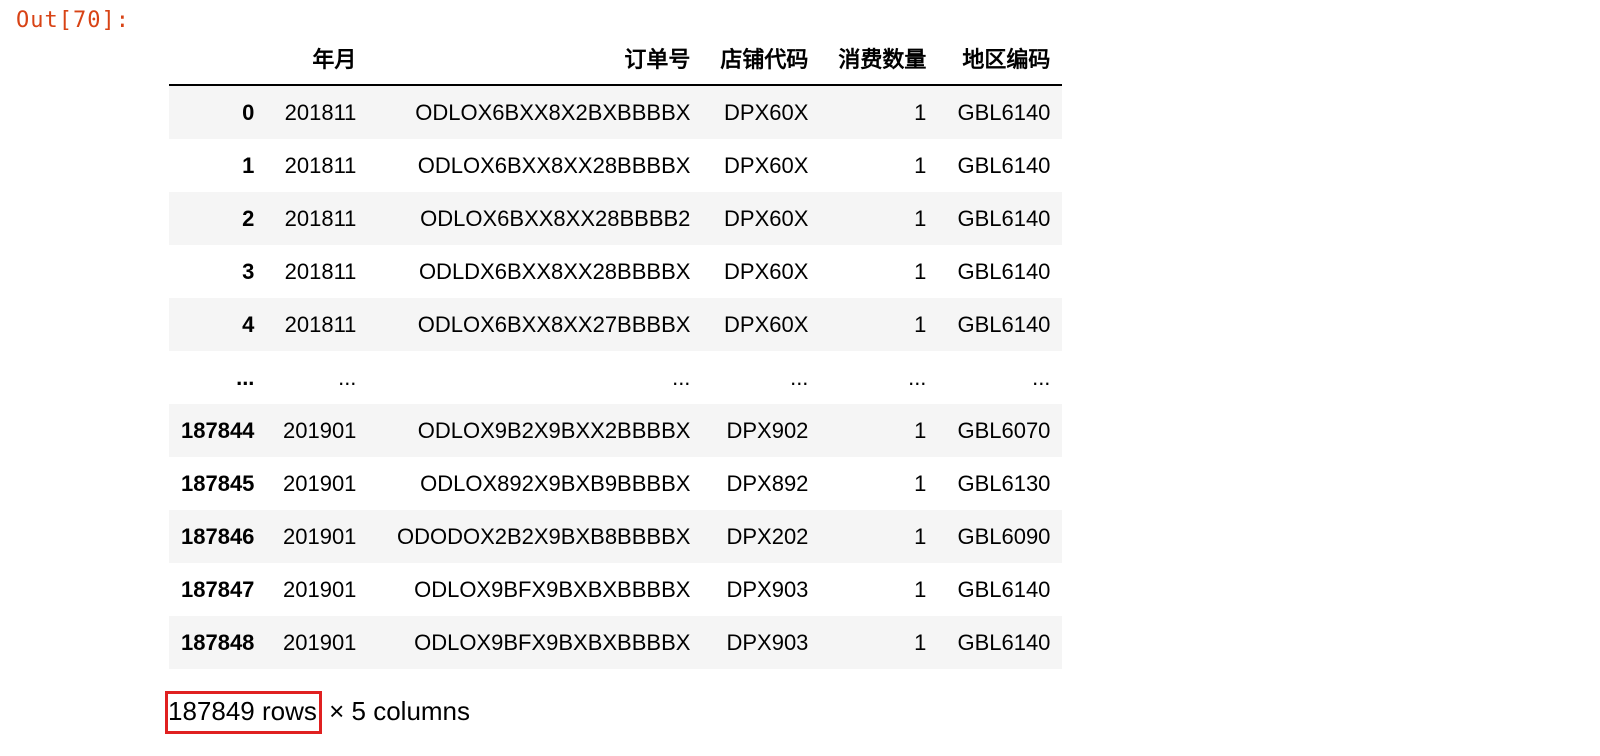  Describe the element at coordinates (554, 324) in the screenshot. I see `table-cell: ODLOX6BXX8XX27BBBBX` at that location.